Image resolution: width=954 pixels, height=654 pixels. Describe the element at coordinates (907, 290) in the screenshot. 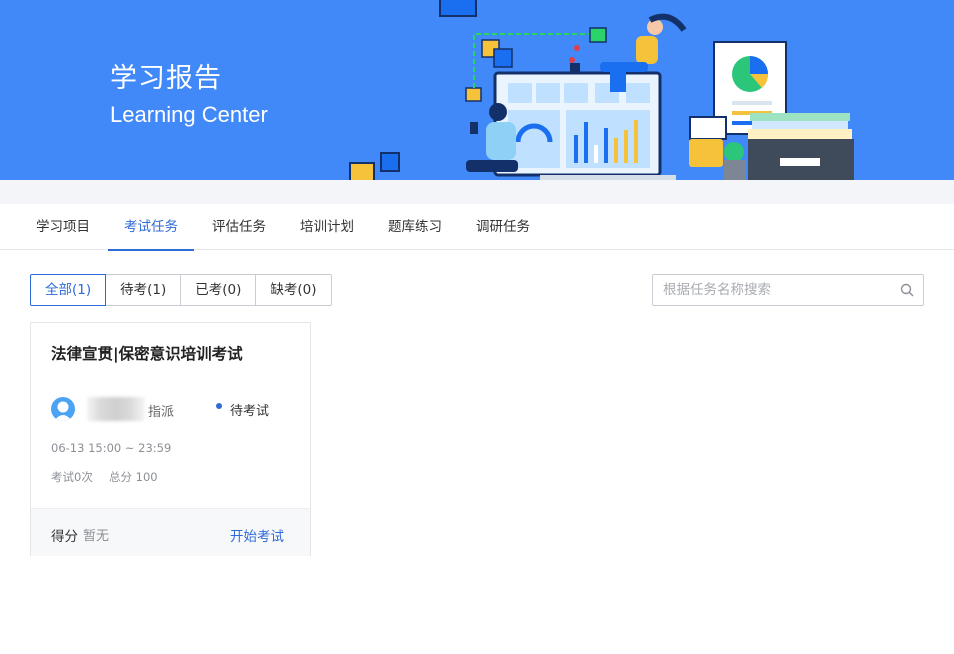

I see `search-icon` at that location.